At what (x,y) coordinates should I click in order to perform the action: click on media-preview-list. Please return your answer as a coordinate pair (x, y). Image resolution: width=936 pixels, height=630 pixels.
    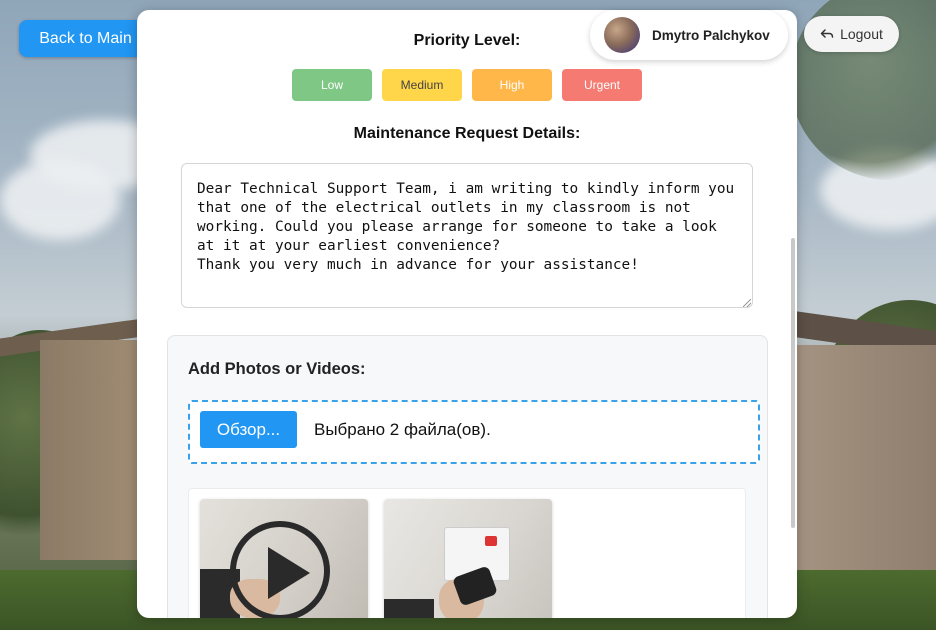
    Looking at the image, I should click on (467, 553).